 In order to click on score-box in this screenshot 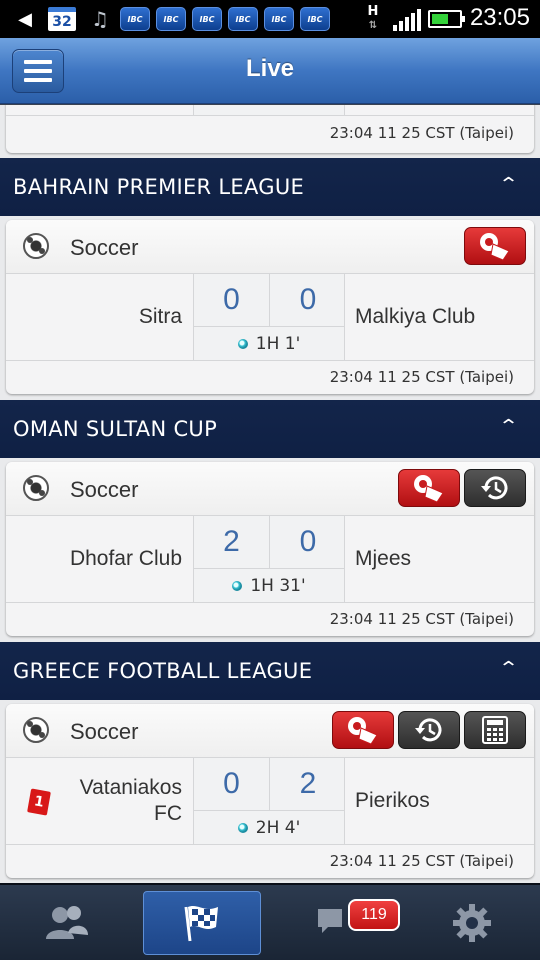, I will do `click(269, 110)`.